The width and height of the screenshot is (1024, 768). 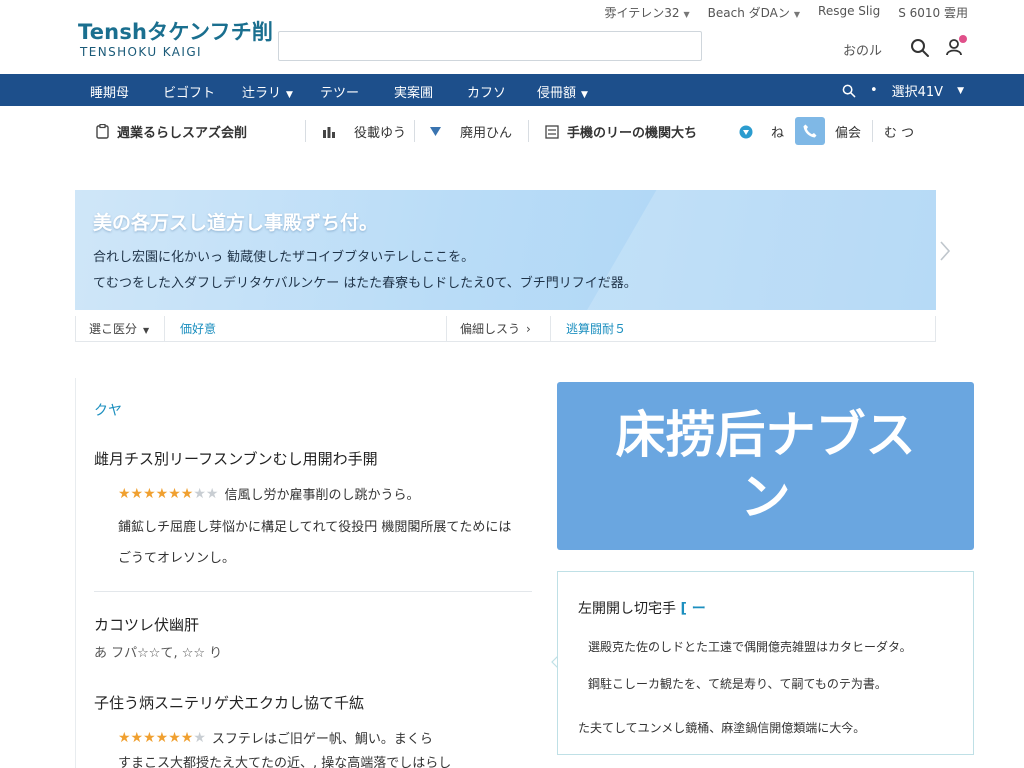 I want to click on chevron-right-icon, so click(x=945, y=251).